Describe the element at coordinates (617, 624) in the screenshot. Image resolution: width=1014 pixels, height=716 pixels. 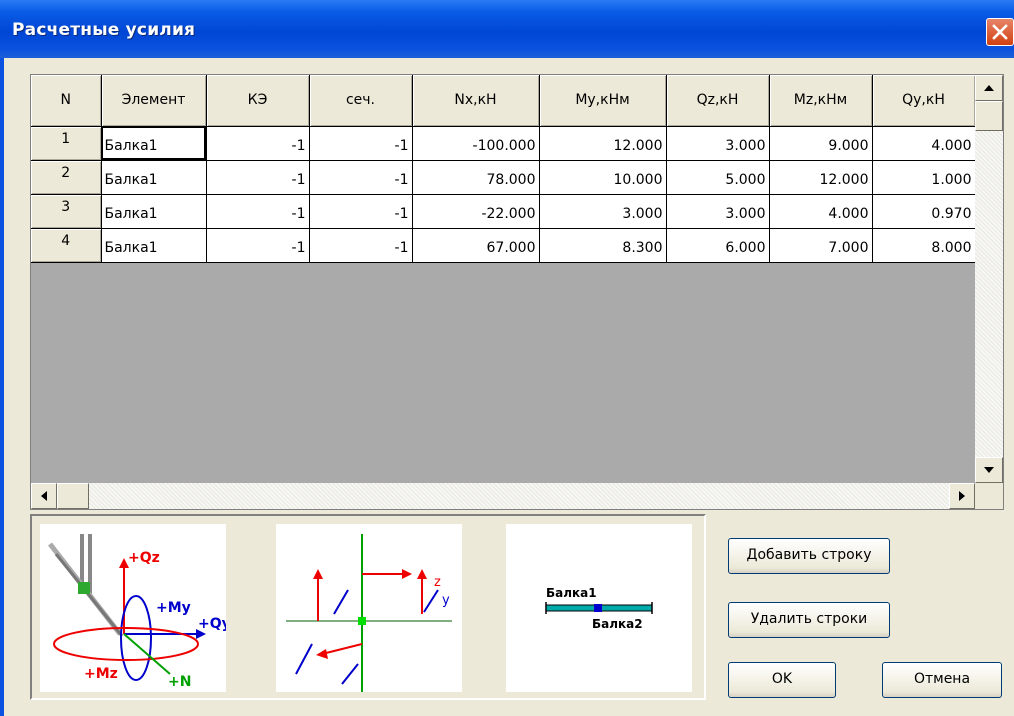
I see `beam2-label: Балка2` at that location.